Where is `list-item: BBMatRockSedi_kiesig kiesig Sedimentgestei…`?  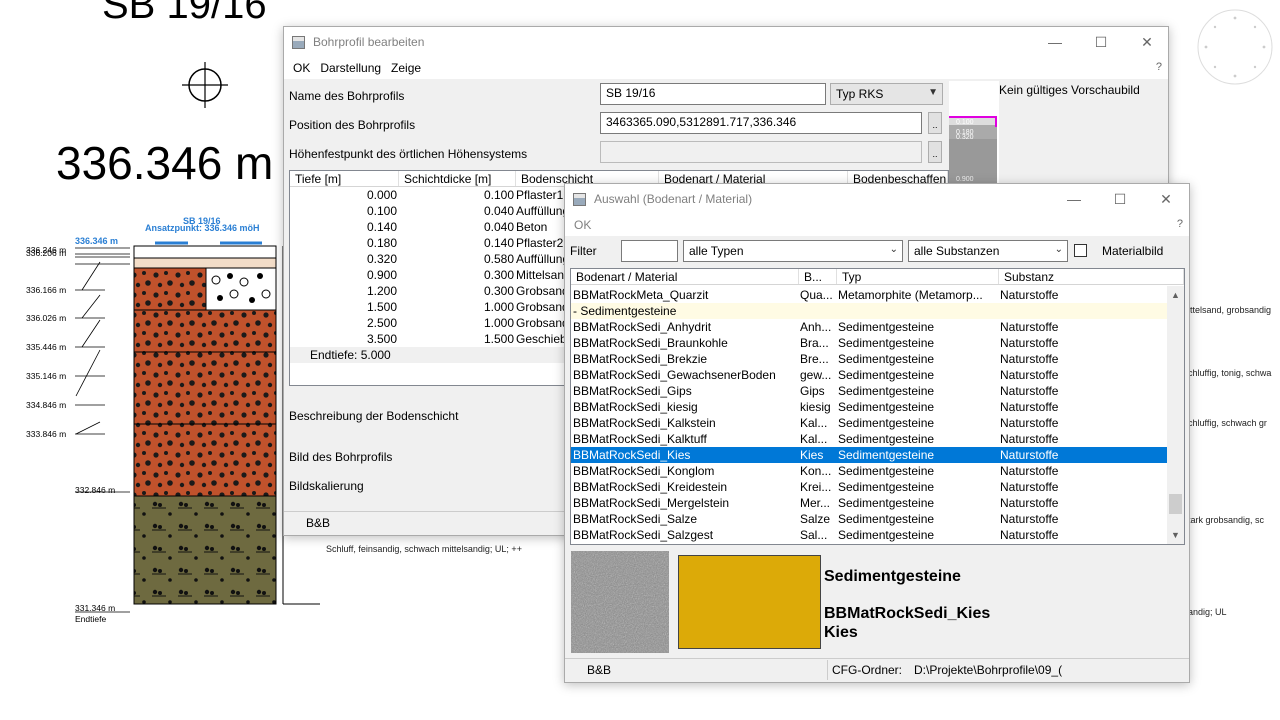
list-item: BBMatRockSedi_kiesig kiesig Sedimentgestei… is located at coordinates (869, 407).